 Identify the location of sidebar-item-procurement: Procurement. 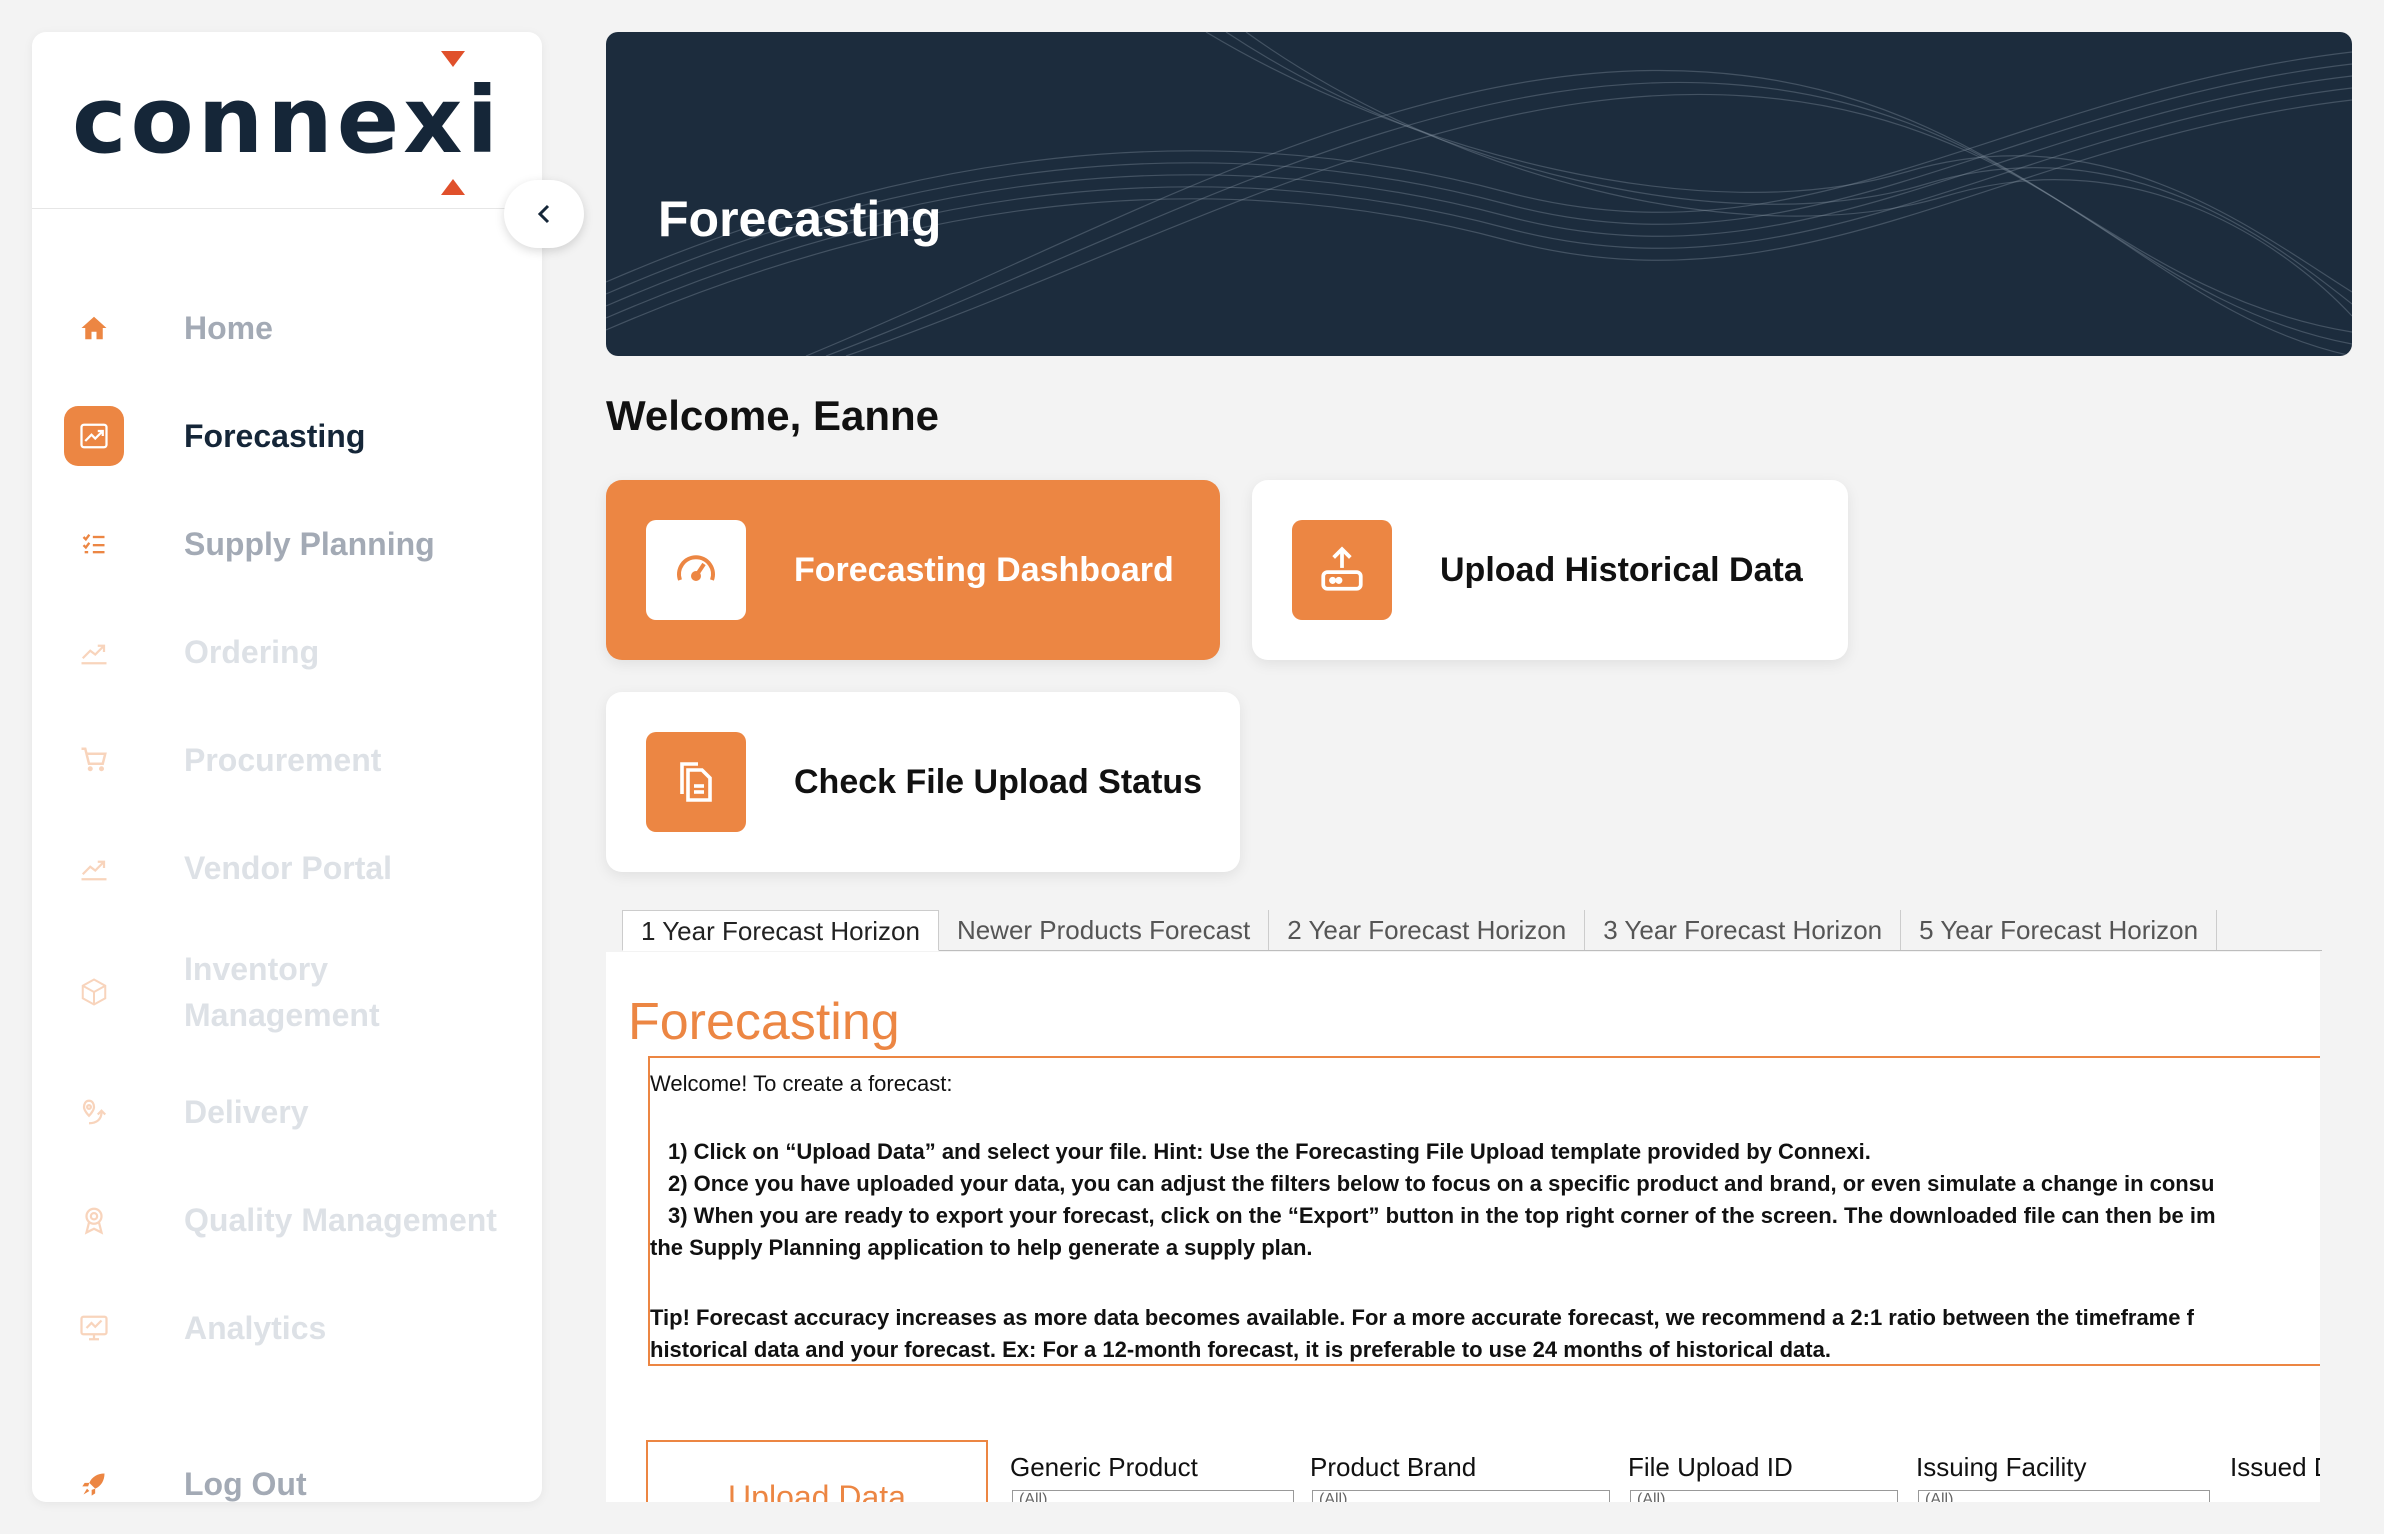
(222, 760).